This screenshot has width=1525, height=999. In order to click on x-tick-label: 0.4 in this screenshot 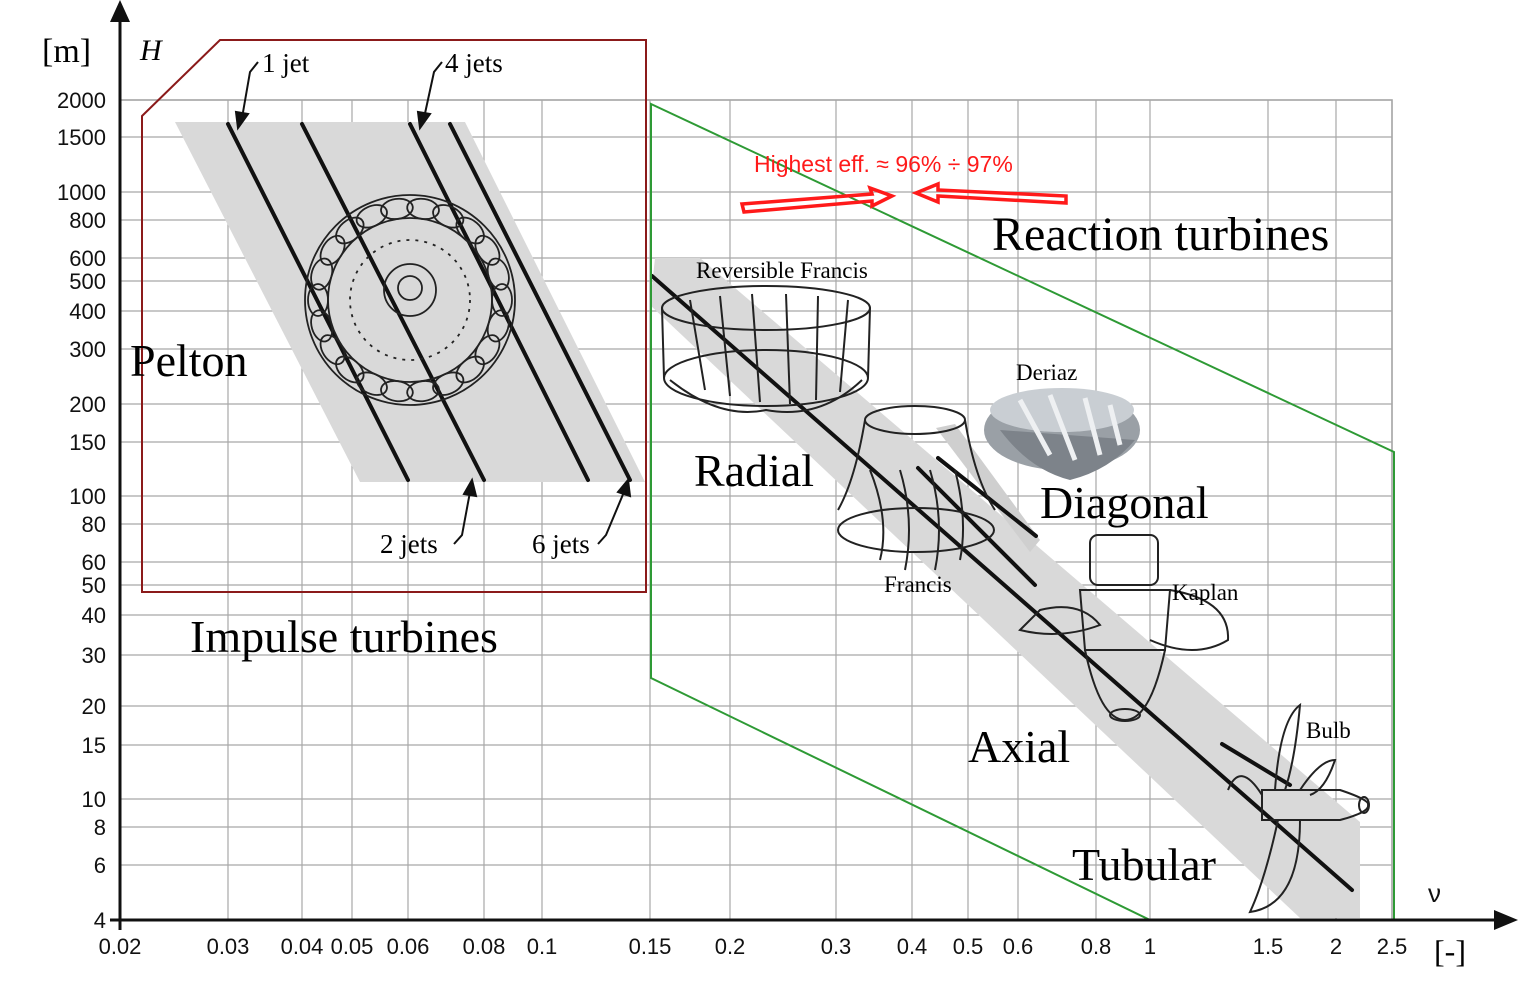, I will do `click(912, 946)`.